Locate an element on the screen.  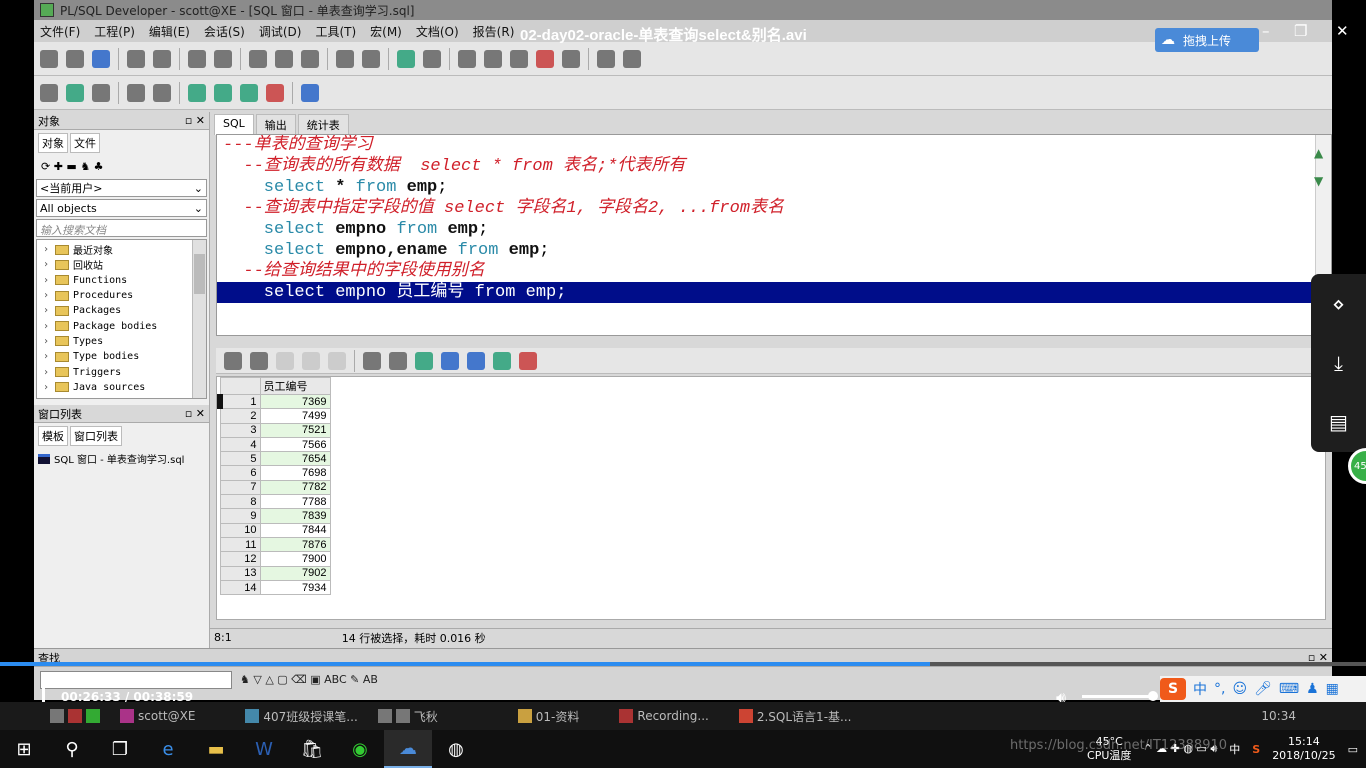
cell-value: 7900 is located at coordinates (295, 559).